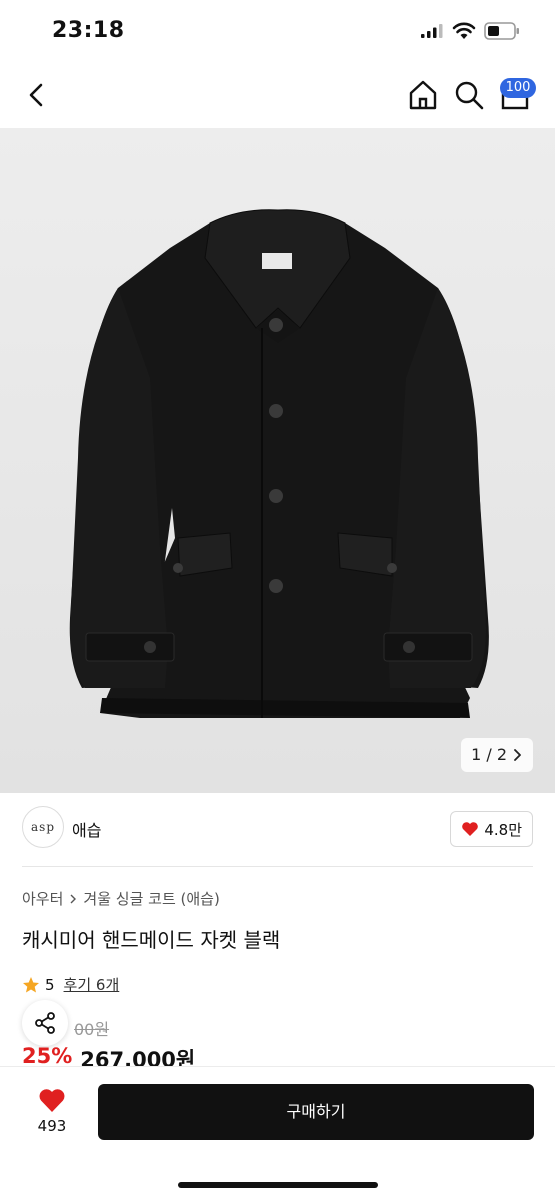 This screenshot has height=1201, width=555. I want to click on shop-row: asp 애습 4.8만, so click(277, 829).